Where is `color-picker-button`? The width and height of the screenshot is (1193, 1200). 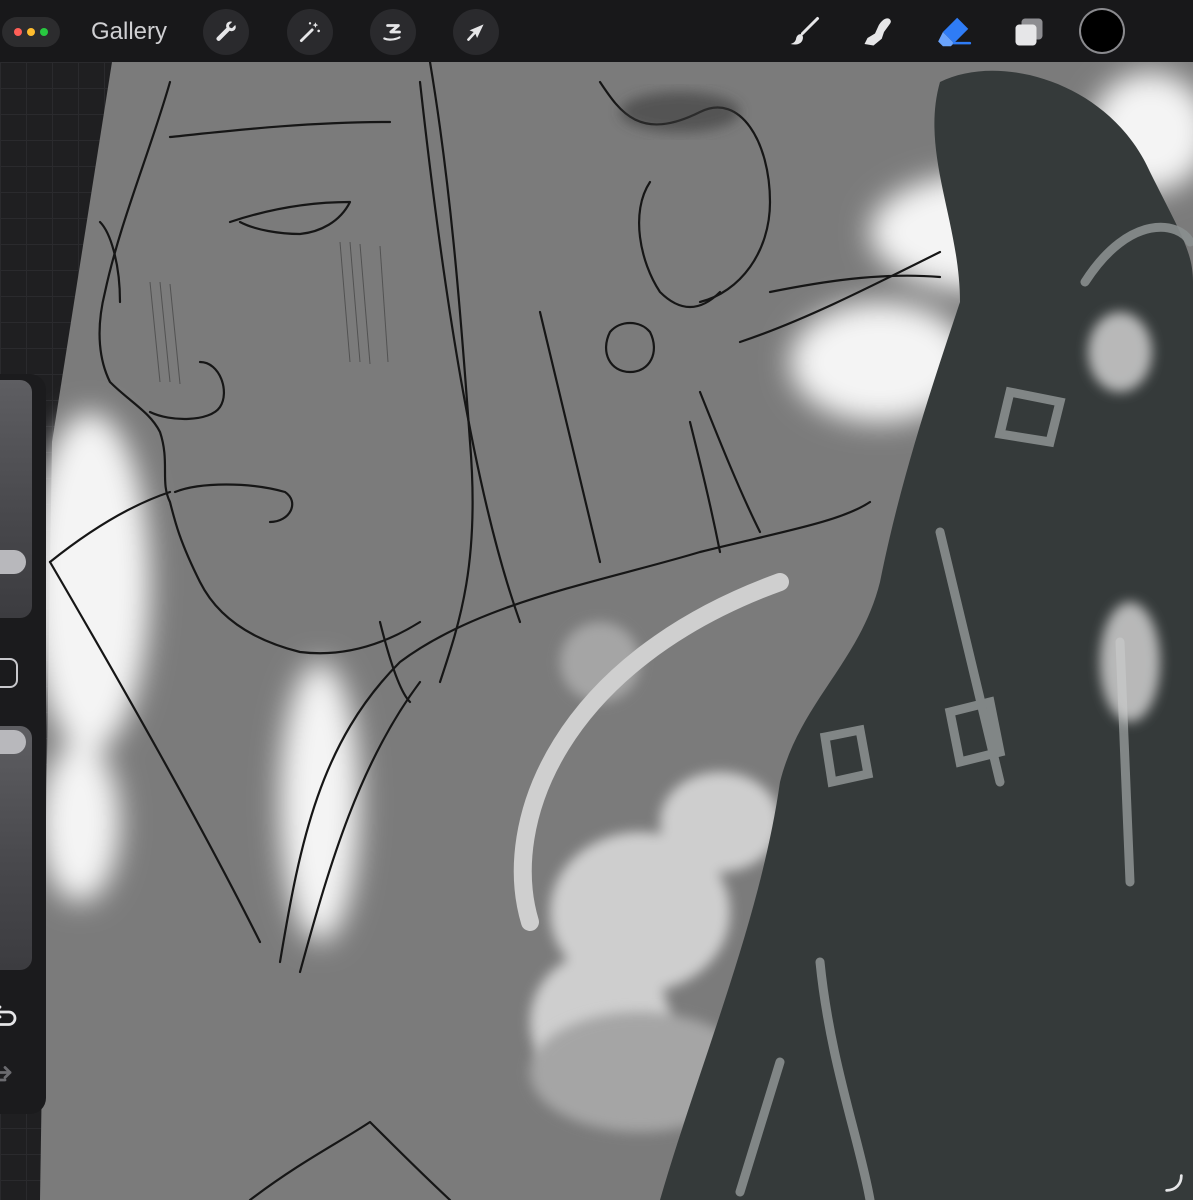
color-picker-button is located at coordinates (1102, 31).